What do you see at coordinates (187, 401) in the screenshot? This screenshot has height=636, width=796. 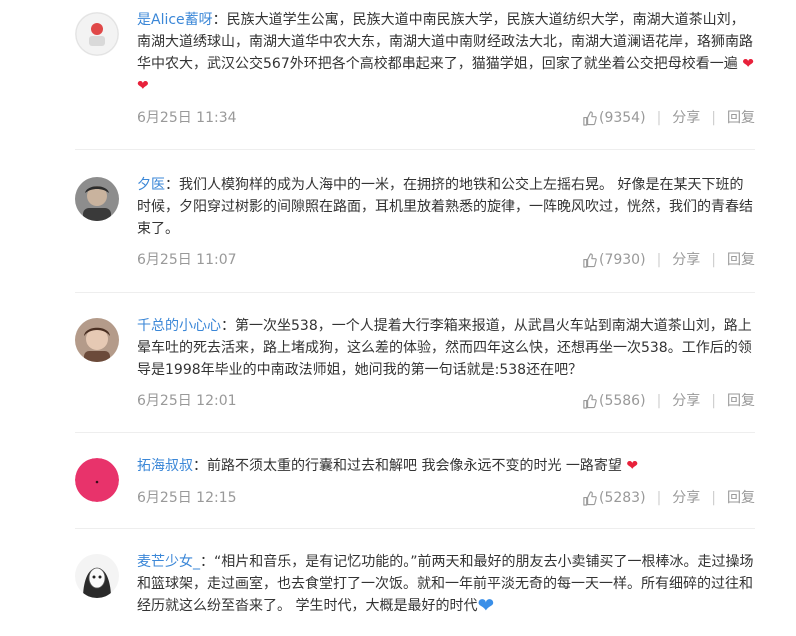 I see `comment-time: 6月25日 12:01` at bounding box center [187, 401].